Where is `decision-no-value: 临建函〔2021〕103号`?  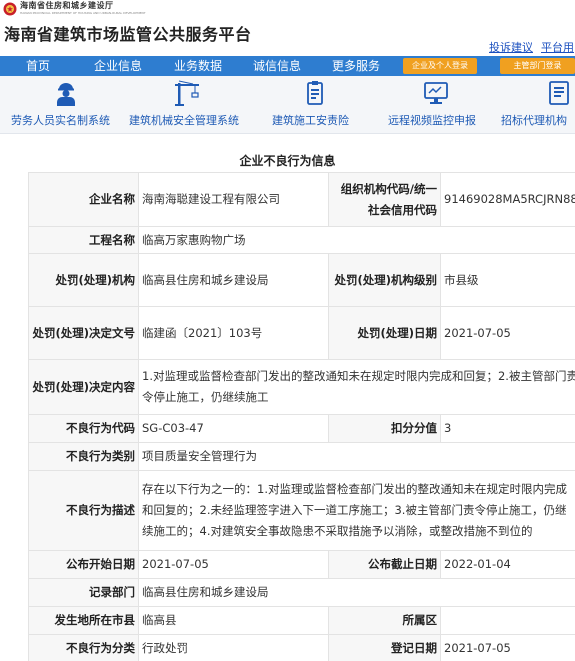 decision-no-value: 临建函〔2021〕103号 is located at coordinates (233, 333).